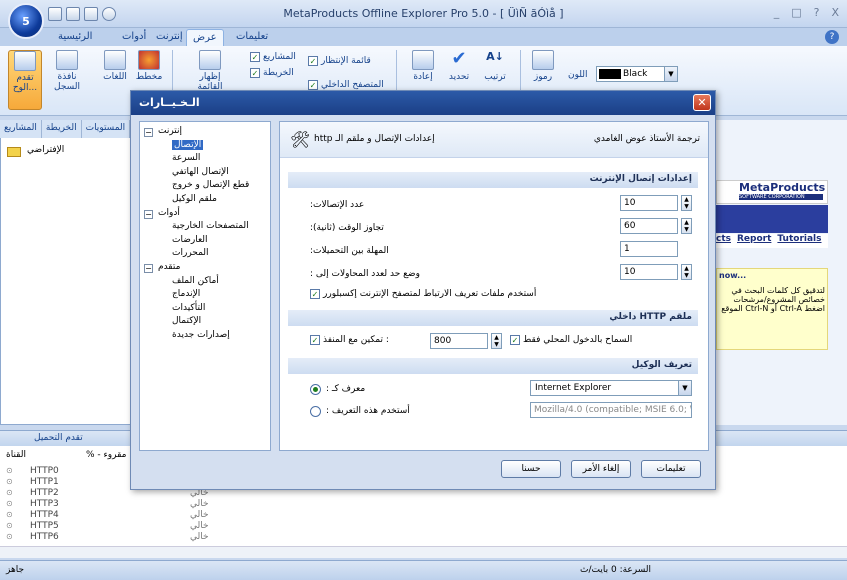 The width and height of the screenshot is (847, 580). I want to click on tree-node: السرعة, so click(186, 158).